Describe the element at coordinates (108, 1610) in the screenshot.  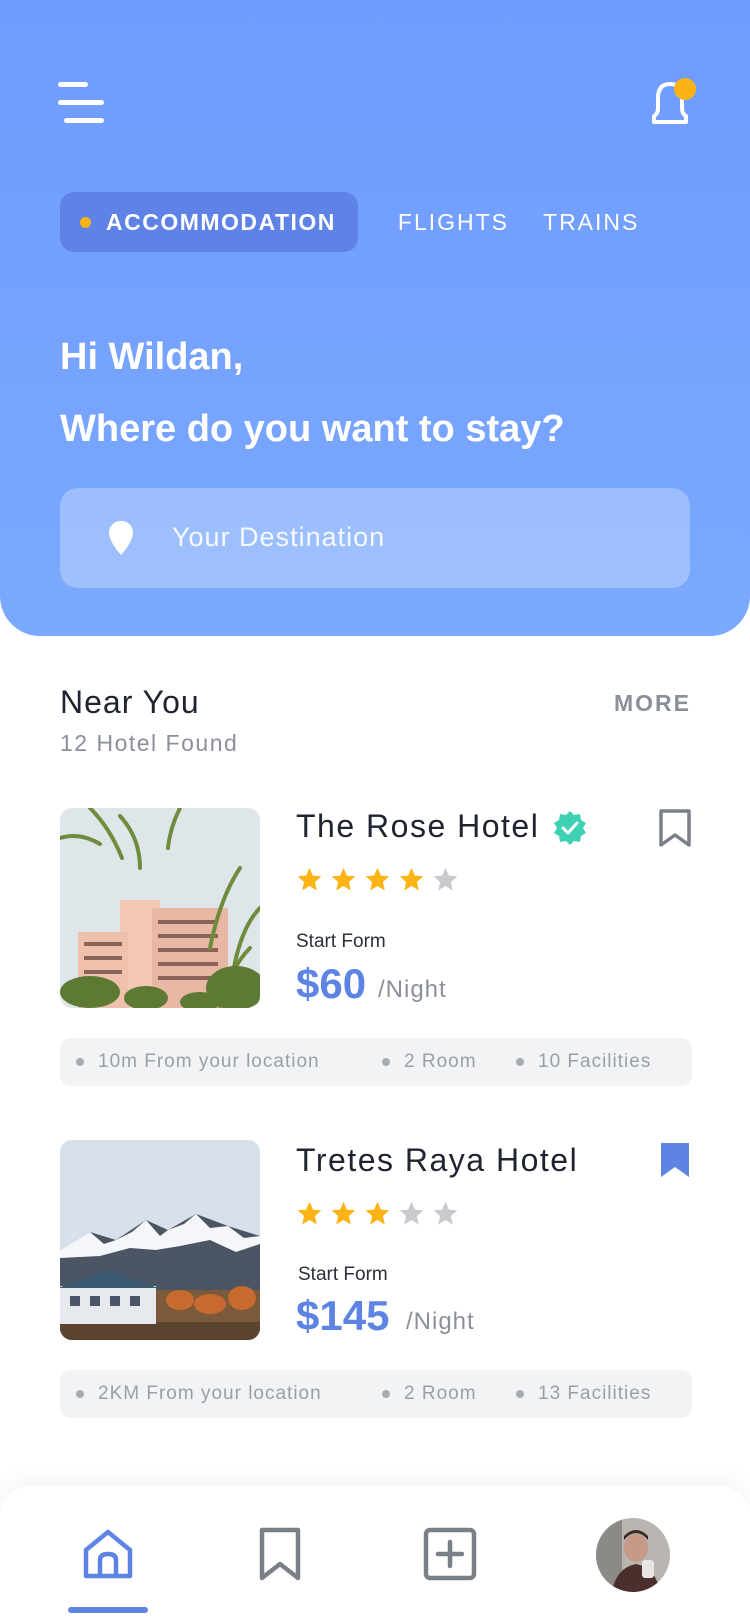
I see `active-nav-indicator` at that location.